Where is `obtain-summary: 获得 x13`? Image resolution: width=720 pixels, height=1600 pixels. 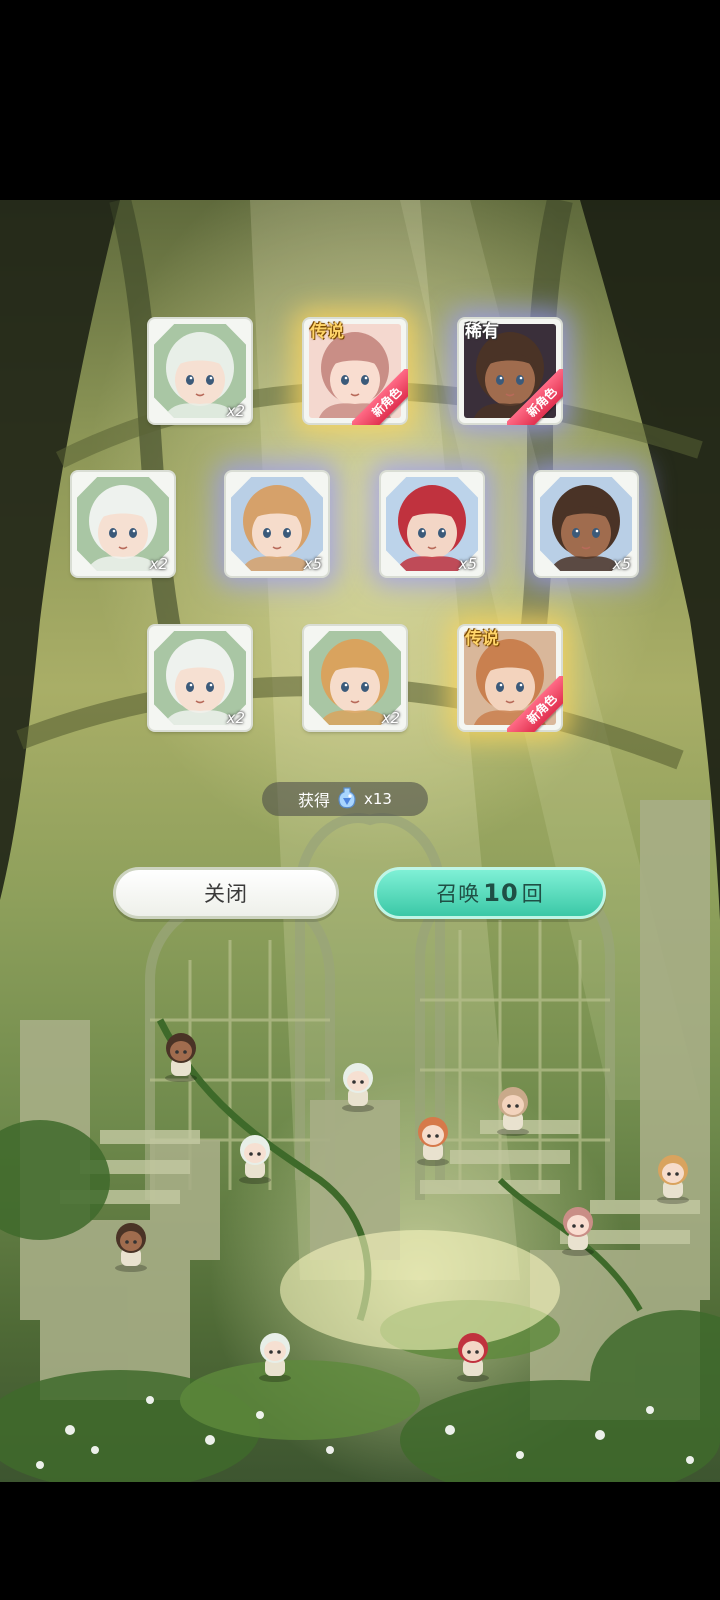
obtain-summary: 获得 x13 is located at coordinates (345, 799).